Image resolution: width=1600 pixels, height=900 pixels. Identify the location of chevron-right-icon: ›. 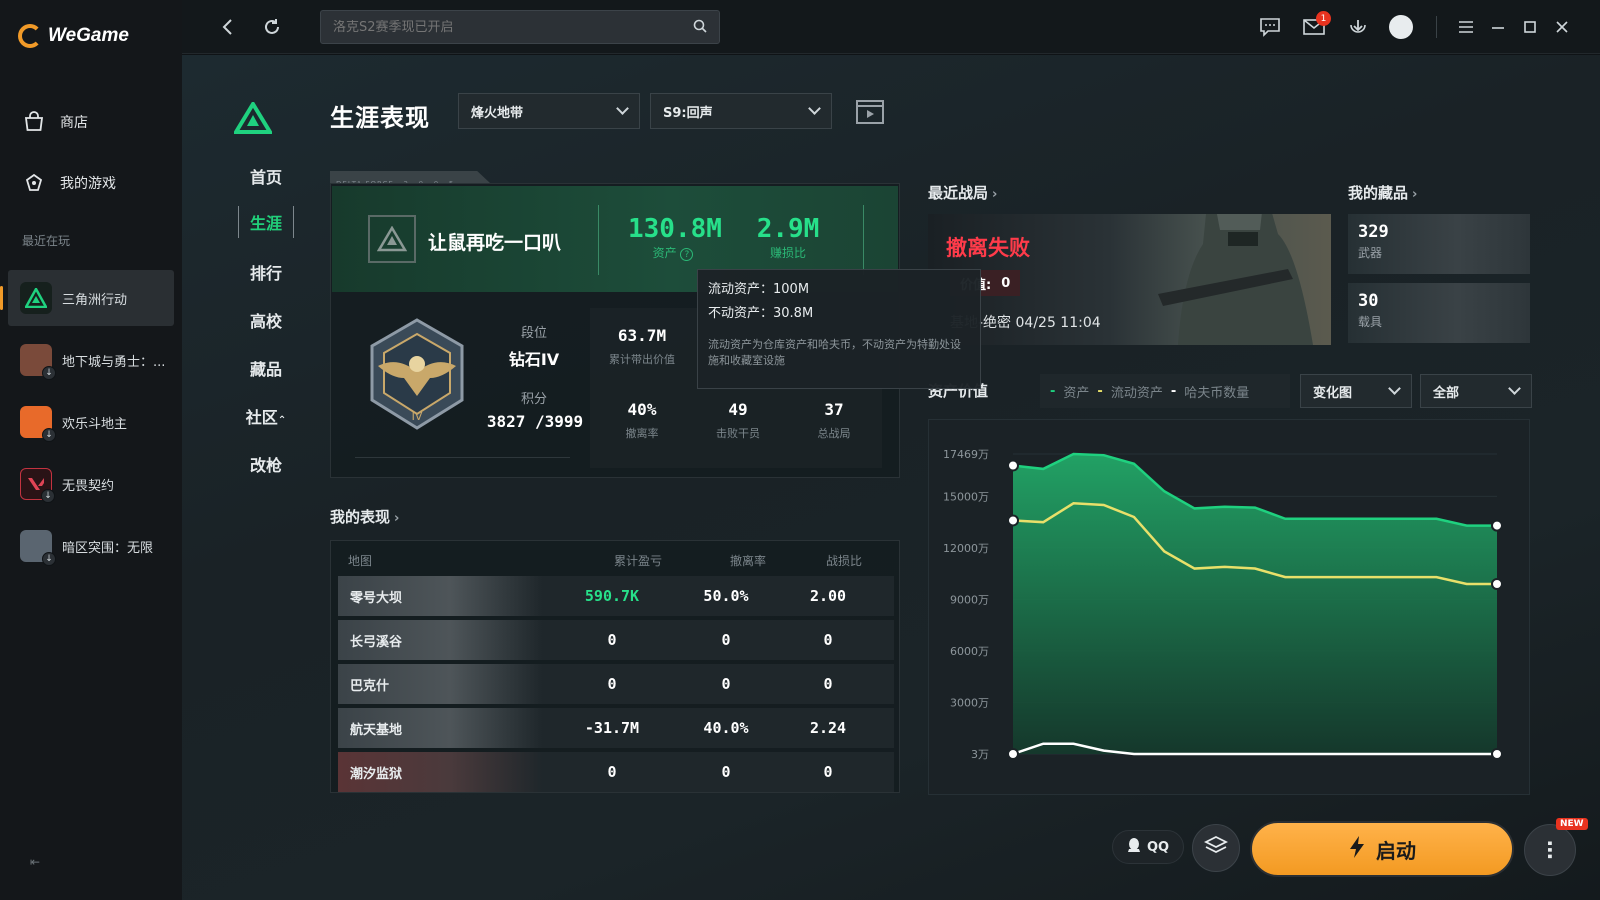
(1415, 194).